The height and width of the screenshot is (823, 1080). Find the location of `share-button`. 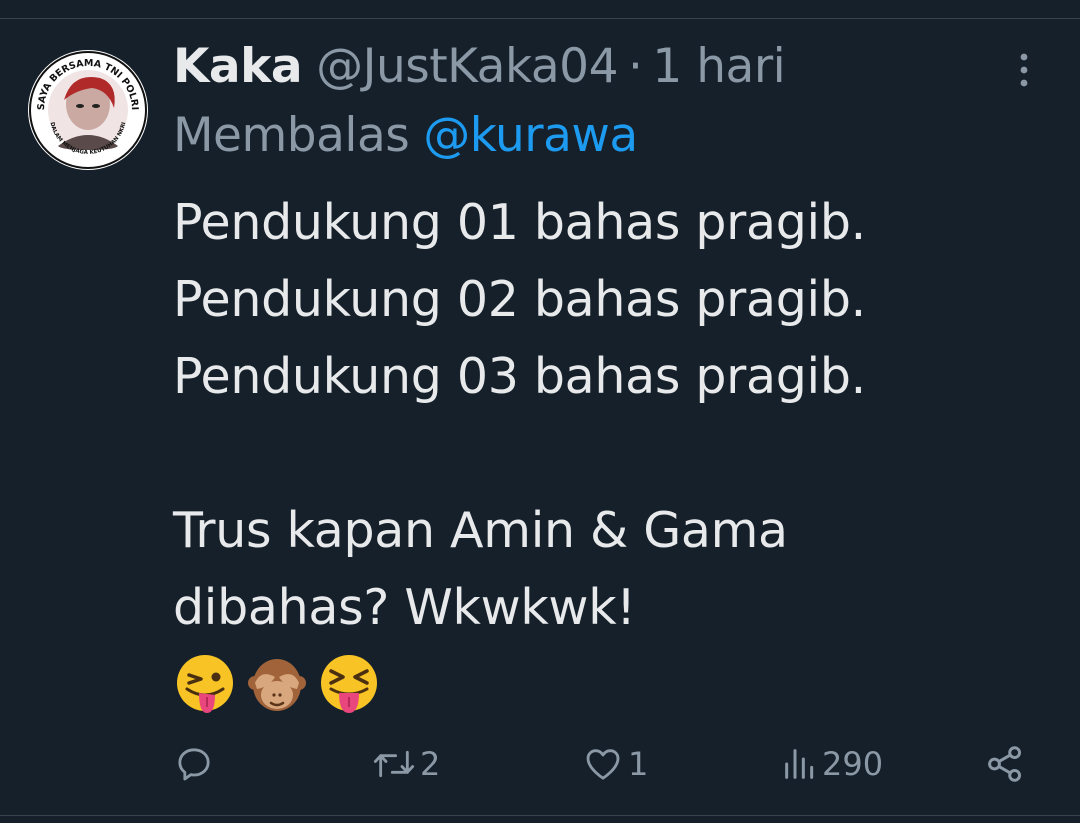

share-button is located at coordinates (1005, 764).